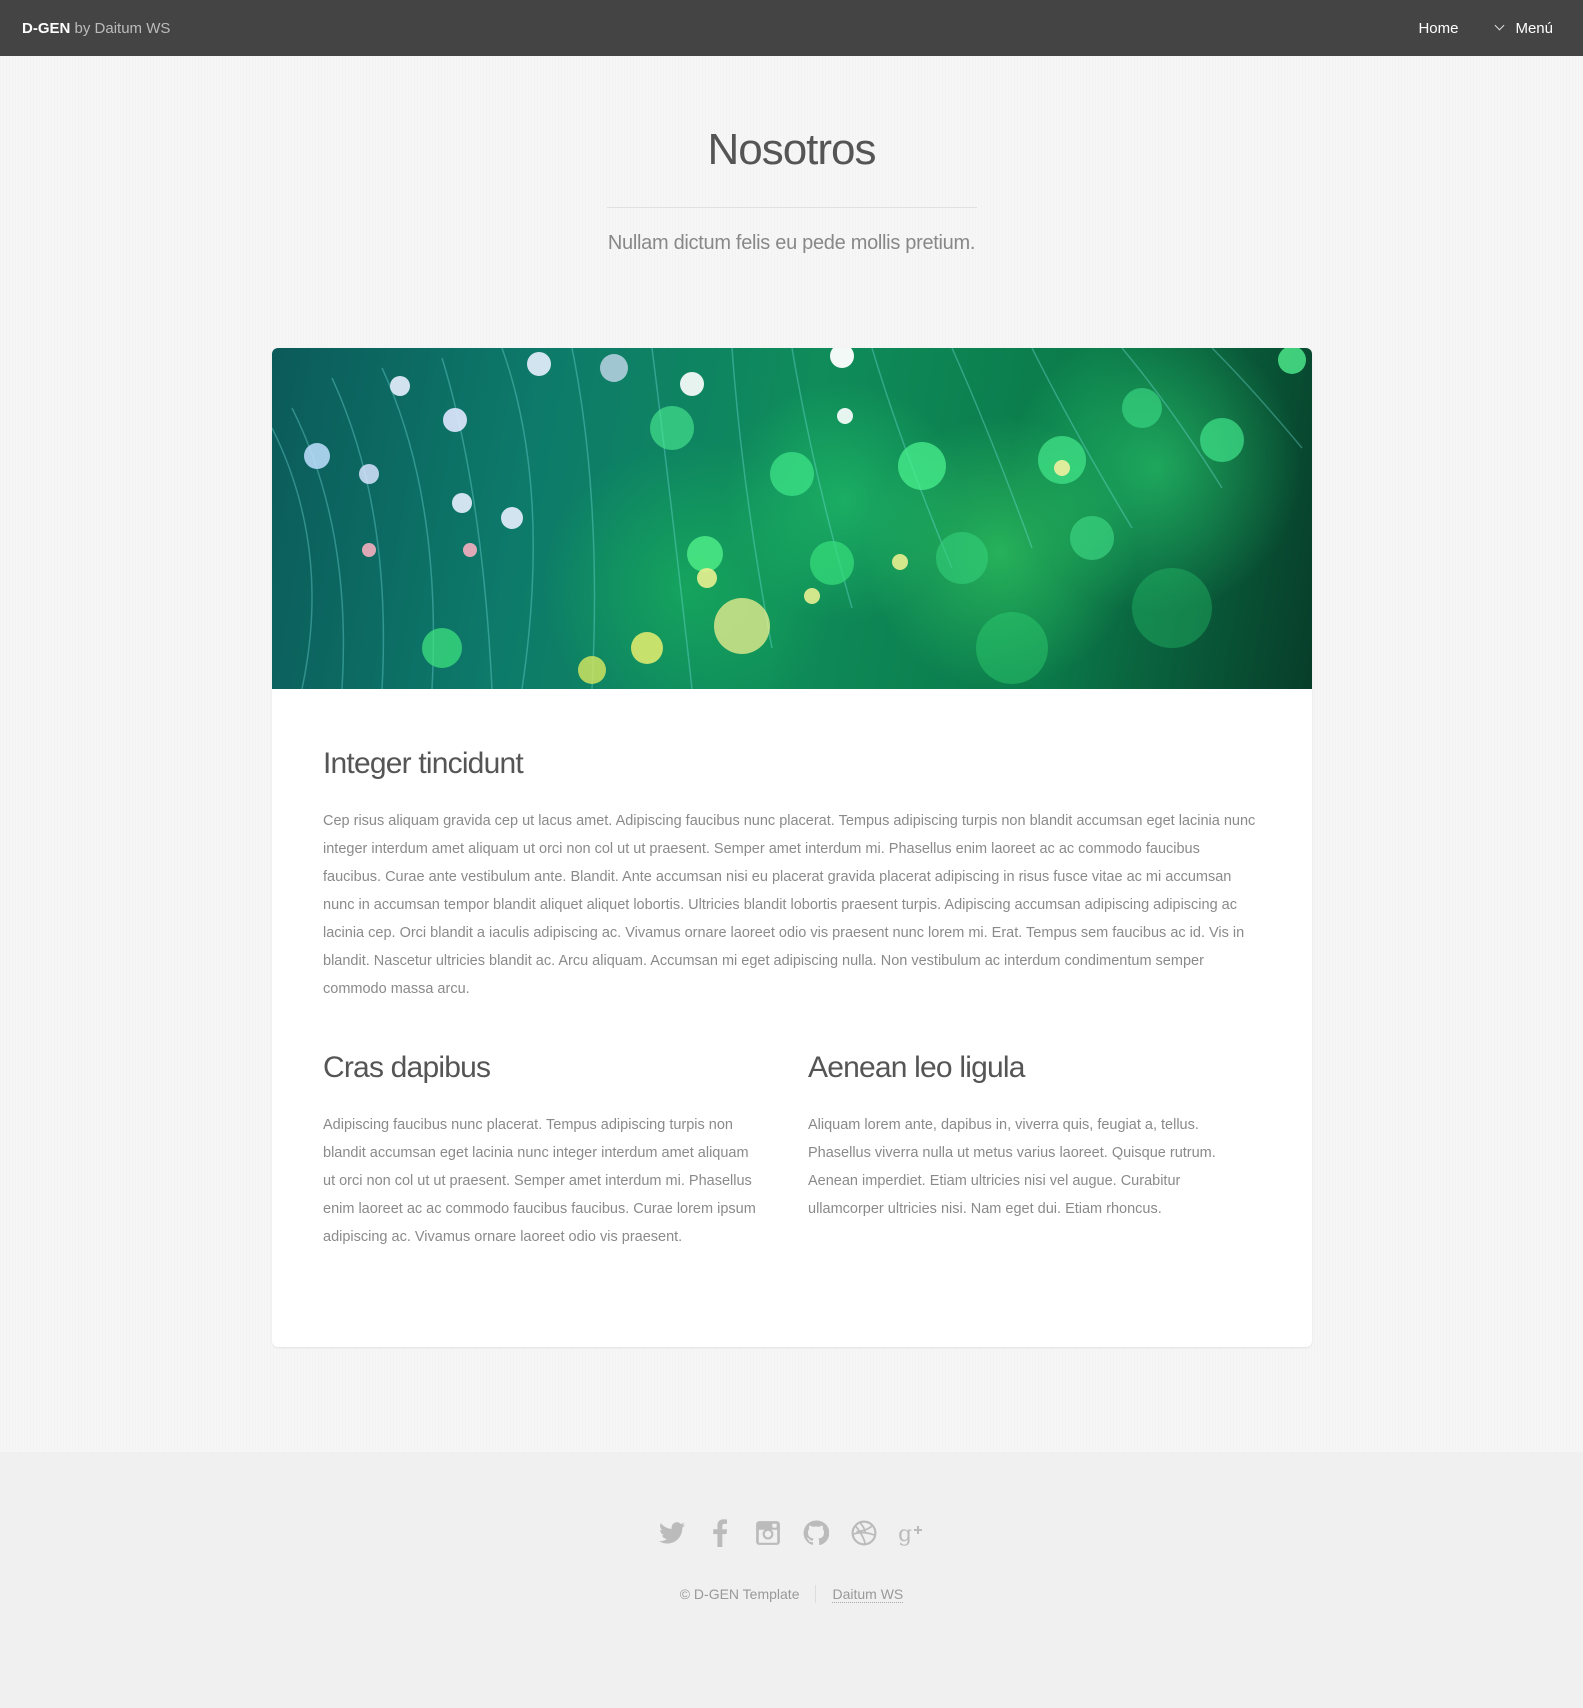 The height and width of the screenshot is (1708, 1583). Describe the element at coordinates (423, 763) in the screenshot. I see `section-heading: Integer tincidunt` at that location.